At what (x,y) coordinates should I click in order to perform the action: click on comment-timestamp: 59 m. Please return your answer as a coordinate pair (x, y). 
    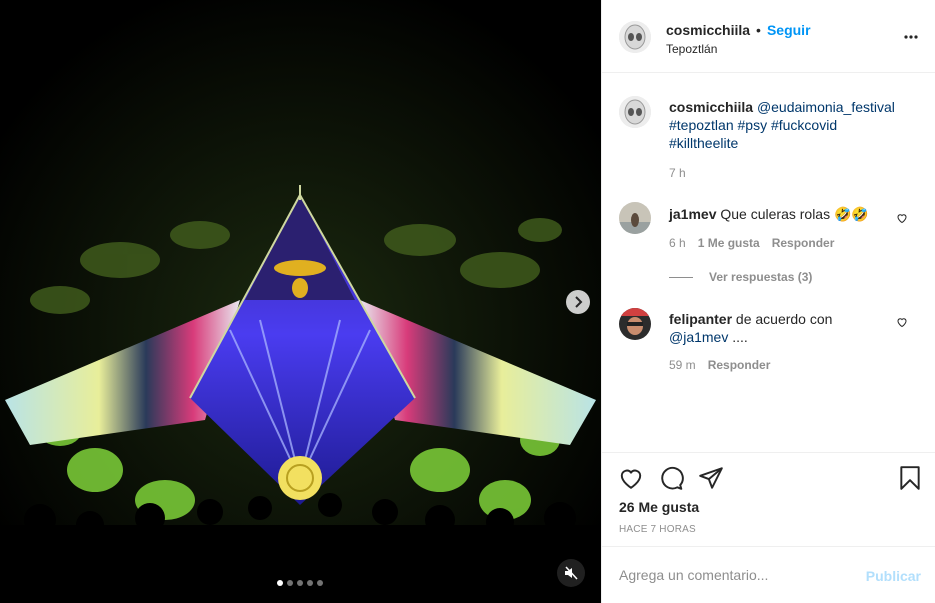
    Looking at the image, I should click on (682, 365).